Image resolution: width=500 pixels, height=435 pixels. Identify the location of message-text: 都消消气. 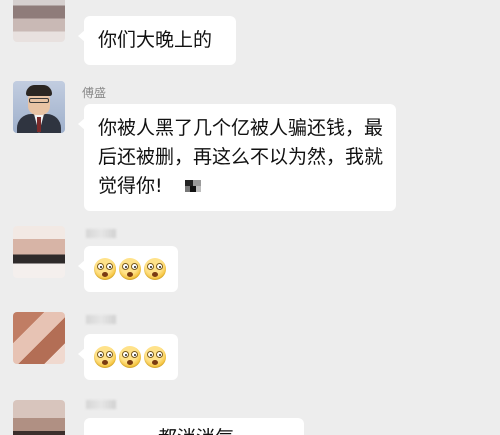
(196, 431).